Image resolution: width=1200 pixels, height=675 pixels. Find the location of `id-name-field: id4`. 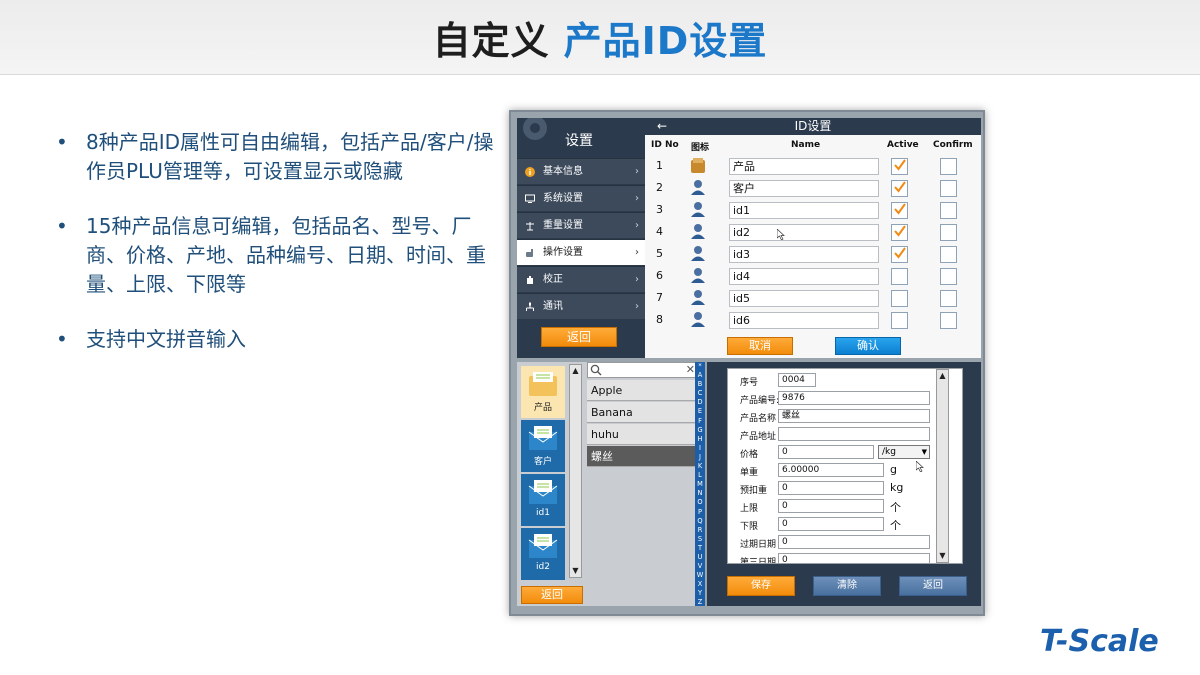

id-name-field: id4 is located at coordinates (804, 276).